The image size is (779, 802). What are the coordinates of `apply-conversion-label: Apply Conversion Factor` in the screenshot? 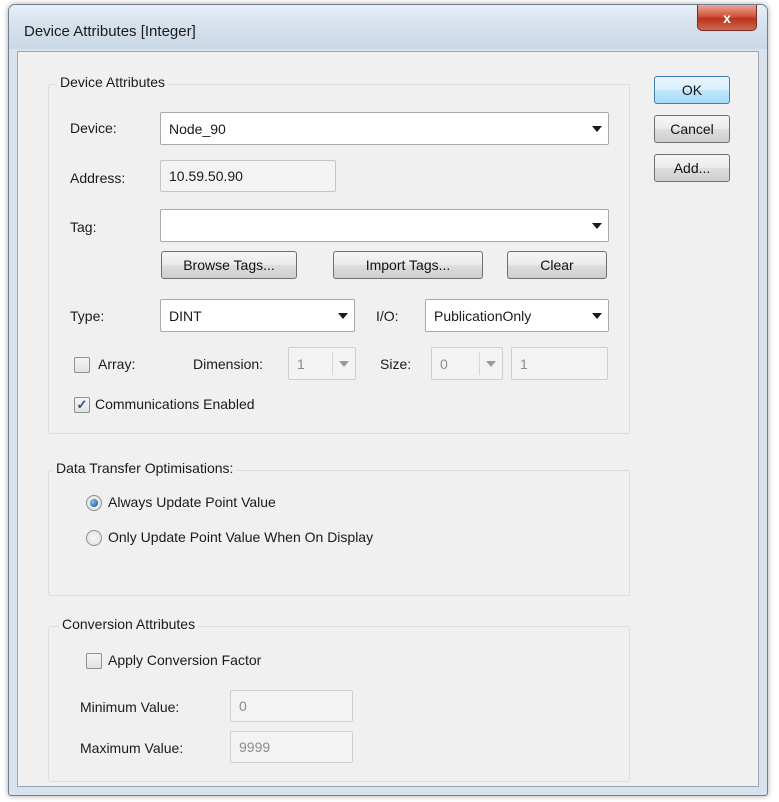 It's located at (185, 660).